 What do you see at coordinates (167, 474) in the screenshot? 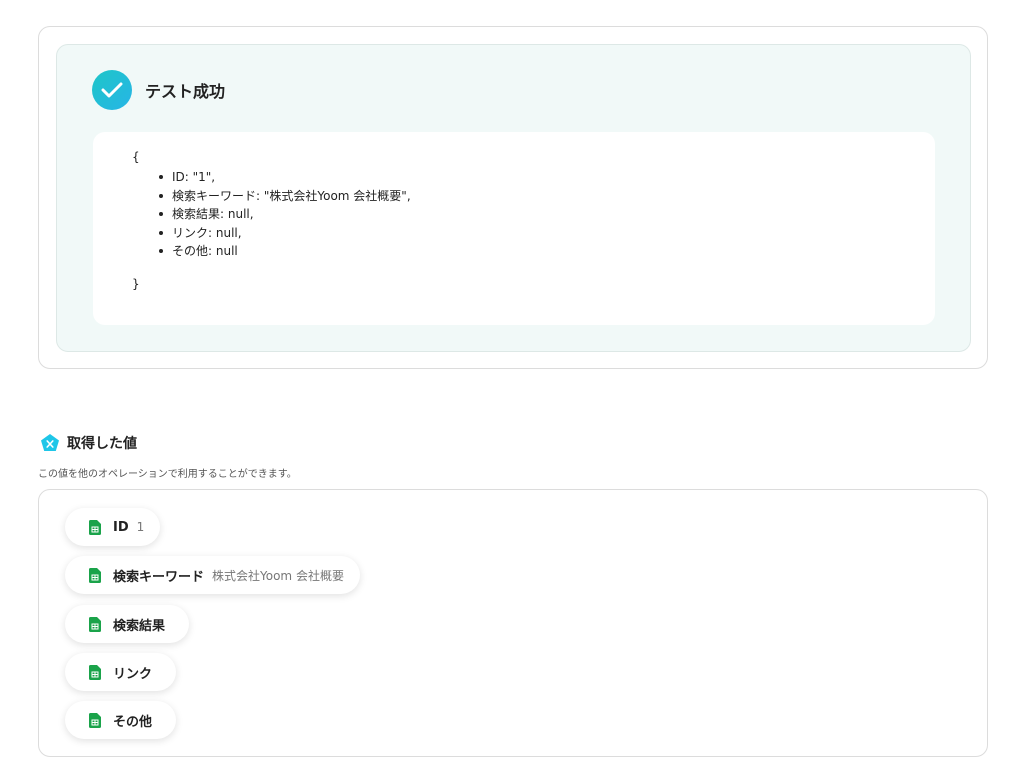
I see `values-section-description: この値を他のオペレーションで利用することができます。` at bounding box center [167, 474].